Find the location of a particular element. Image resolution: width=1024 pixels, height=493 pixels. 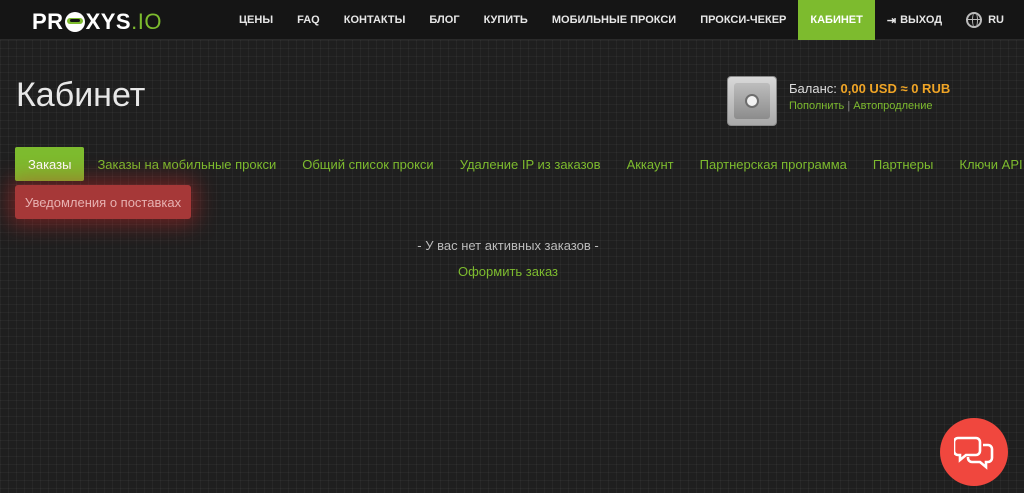

nav-blog: БЛОГ is located at coordinates (444, 20).